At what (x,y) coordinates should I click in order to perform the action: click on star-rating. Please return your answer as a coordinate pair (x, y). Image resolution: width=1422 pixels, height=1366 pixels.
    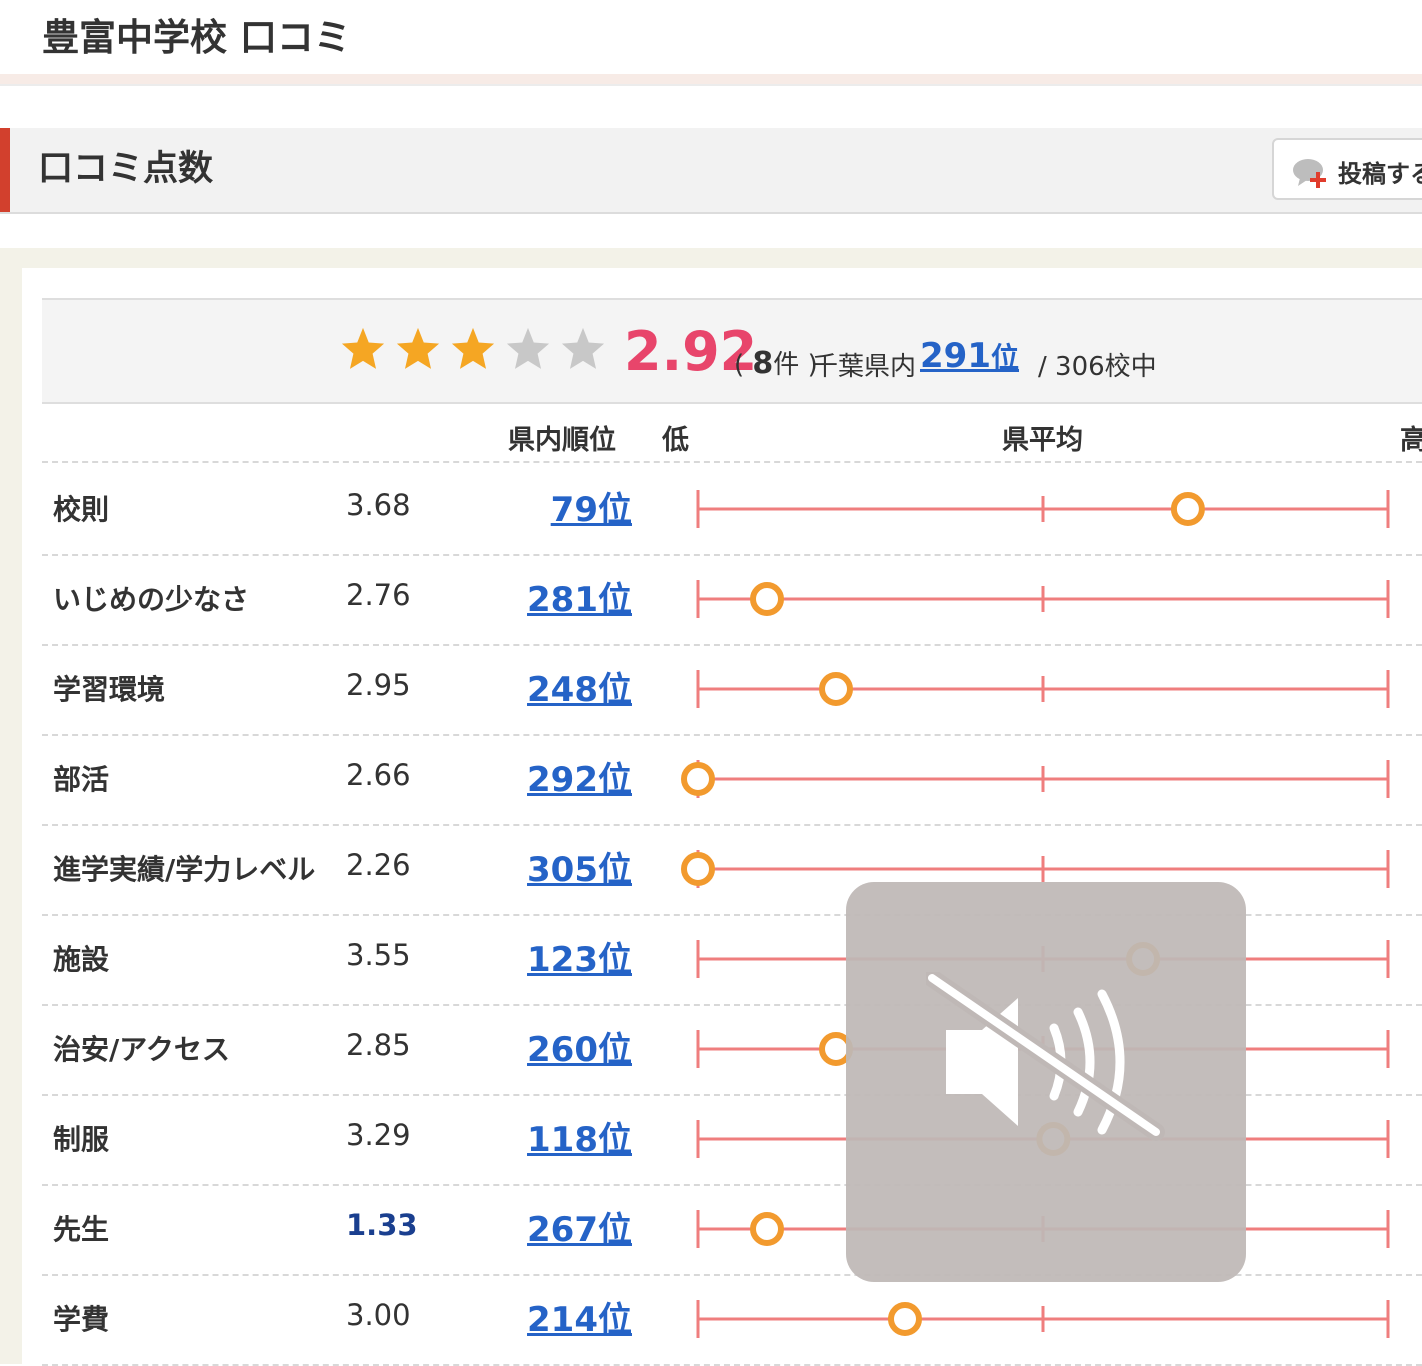
    Looking at the image, I should click on (477, 351).